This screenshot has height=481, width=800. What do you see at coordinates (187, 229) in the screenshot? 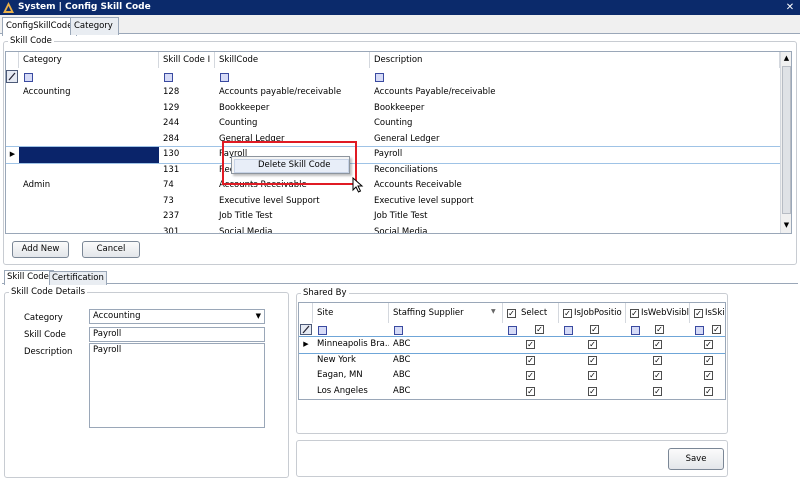
I see `cell-skill-code-id: 301` at bounding box center [187, 229].